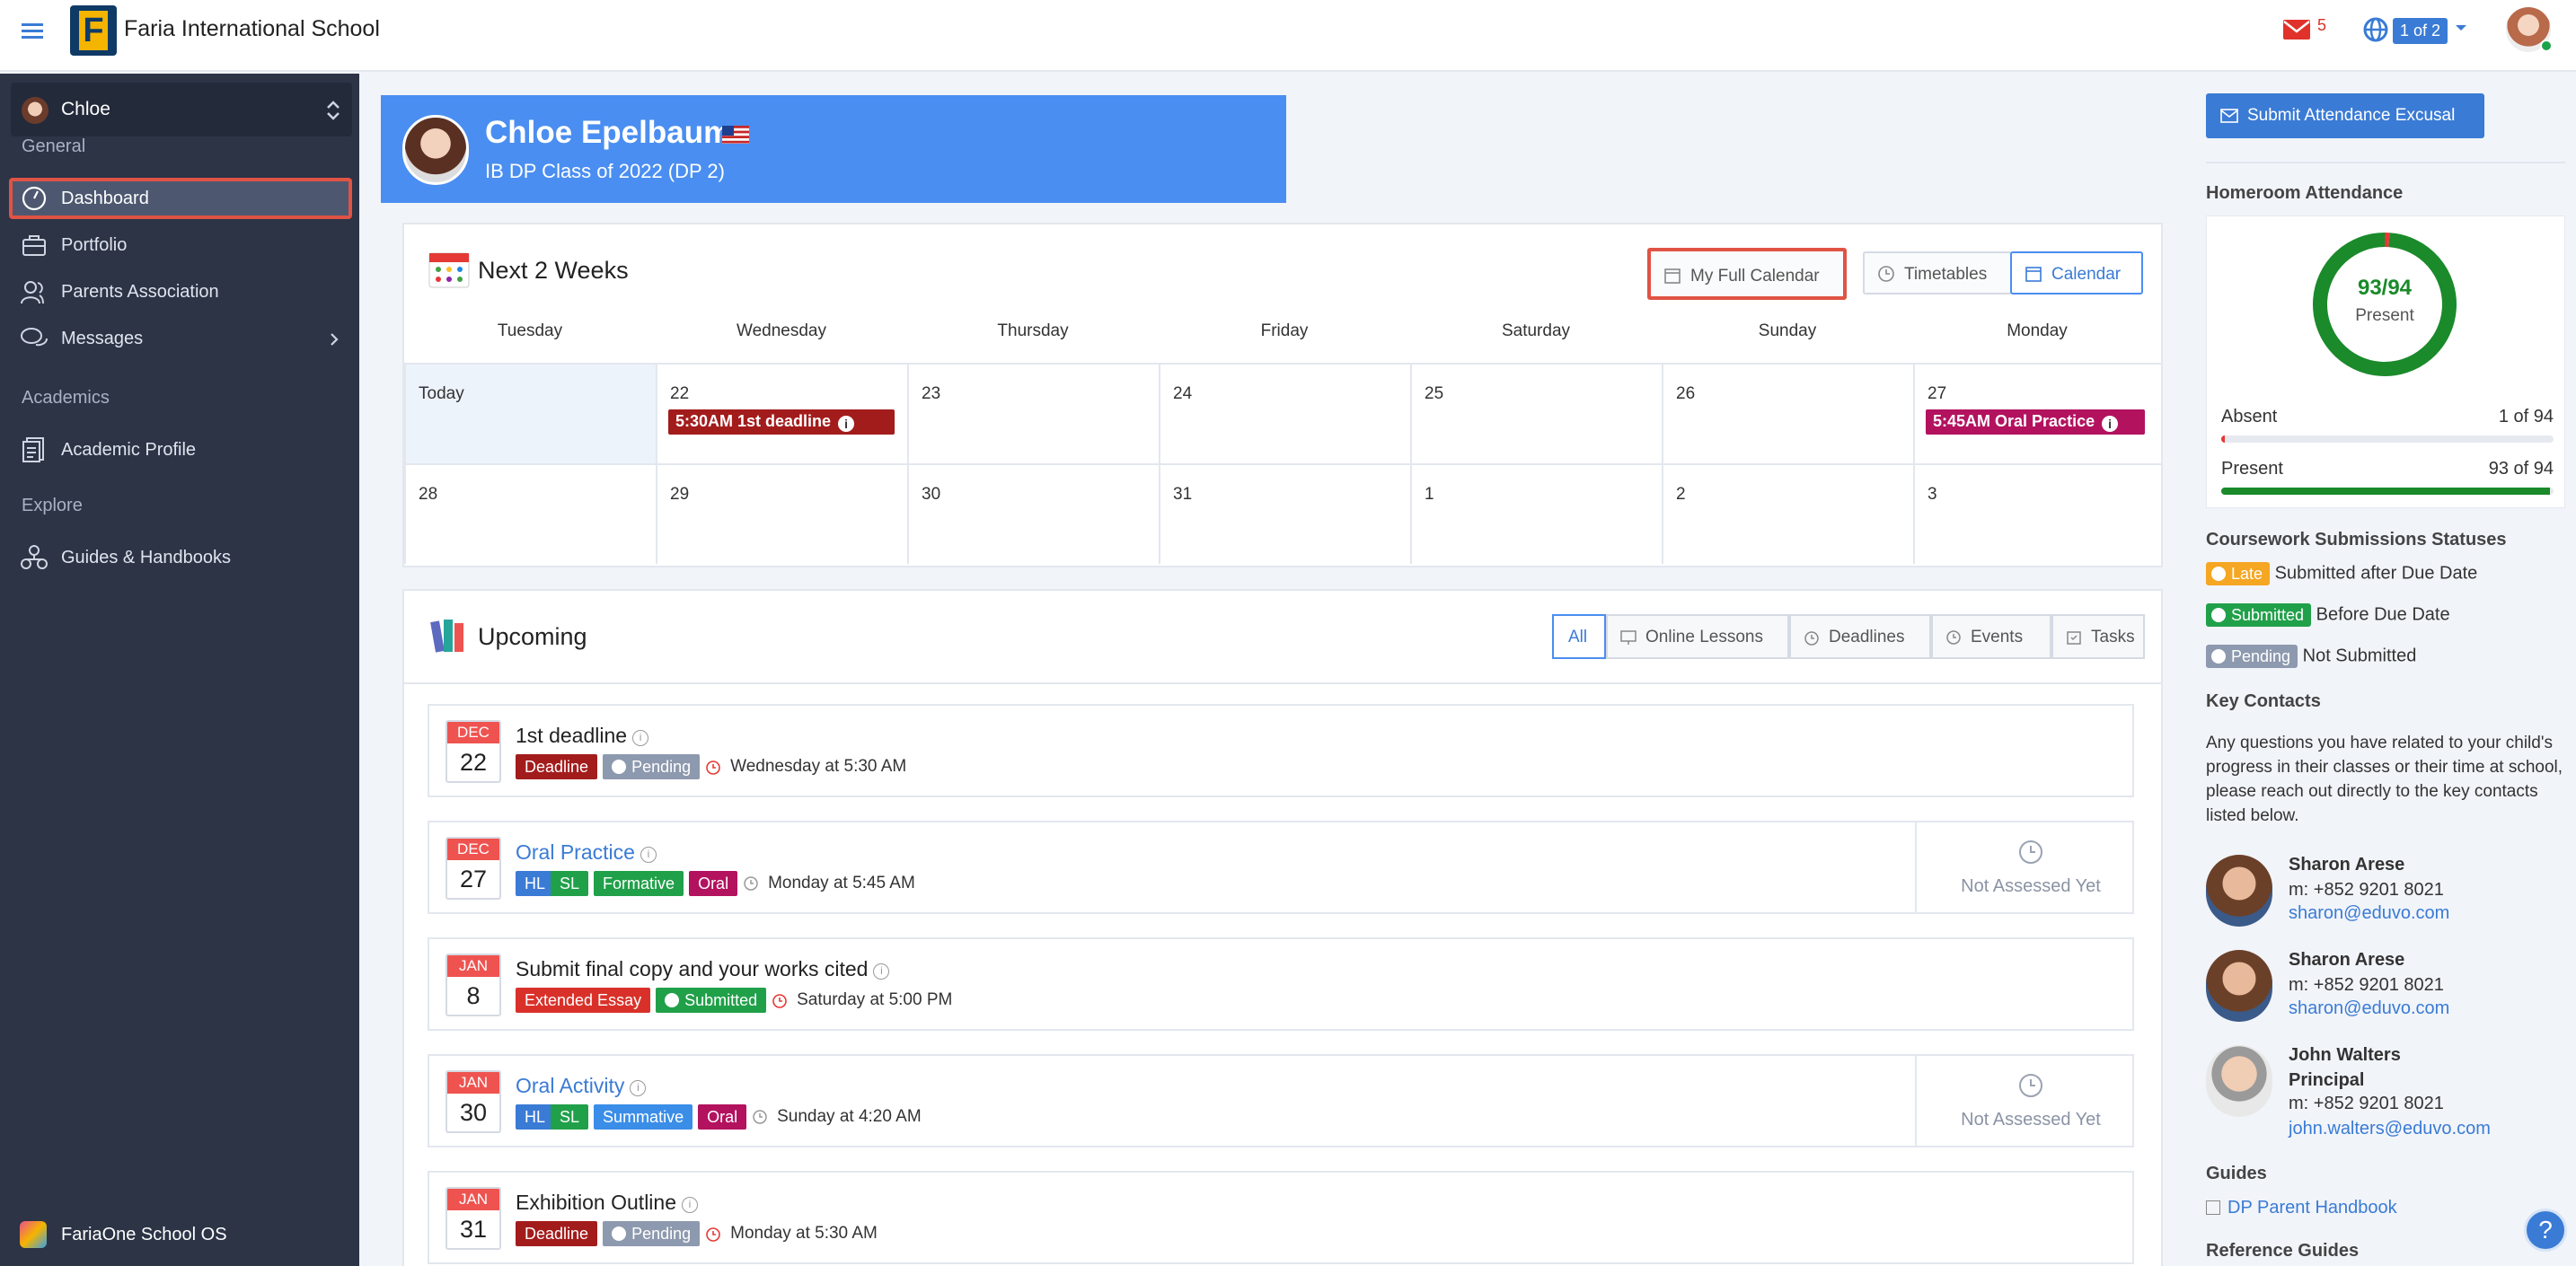 The image size is (2576, 1266). Describe the element at coordinates (715, 884) in the screenshot. I see `tag-row: HL SL Formative Oral Monday at 5:45 AM` at that location.